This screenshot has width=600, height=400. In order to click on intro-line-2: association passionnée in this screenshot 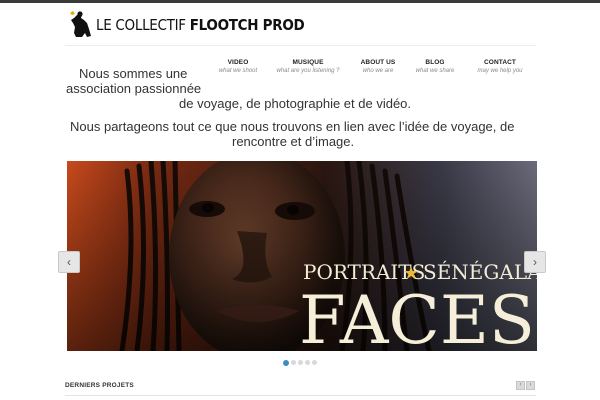, I will do `click(134, 88)`.